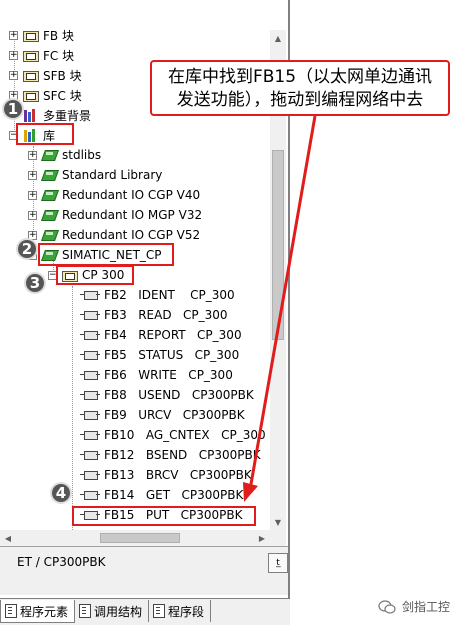 The width and height of the screenshot is (467, 625). What do you see at coordinates (280, 308) in the screenshot?
I see `annotation-arrow` at bounding box center [280, 308].